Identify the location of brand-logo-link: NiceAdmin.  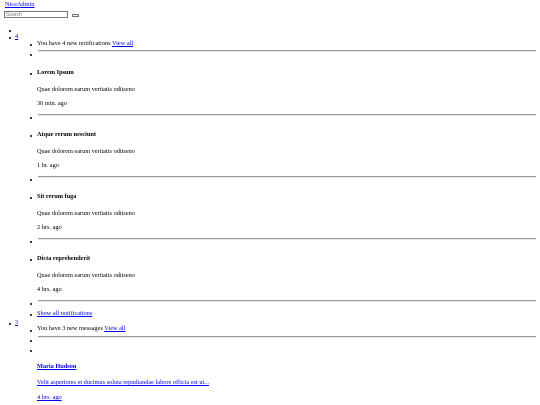
(19, 4).